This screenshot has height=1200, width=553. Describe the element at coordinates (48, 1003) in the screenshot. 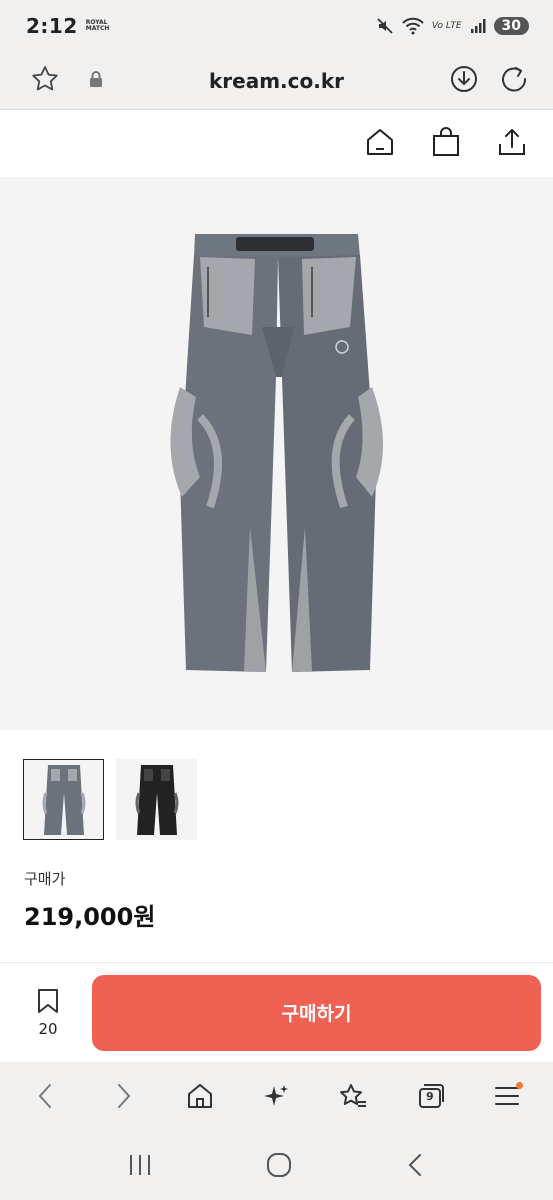

I see `bookmark-icon` at that location.